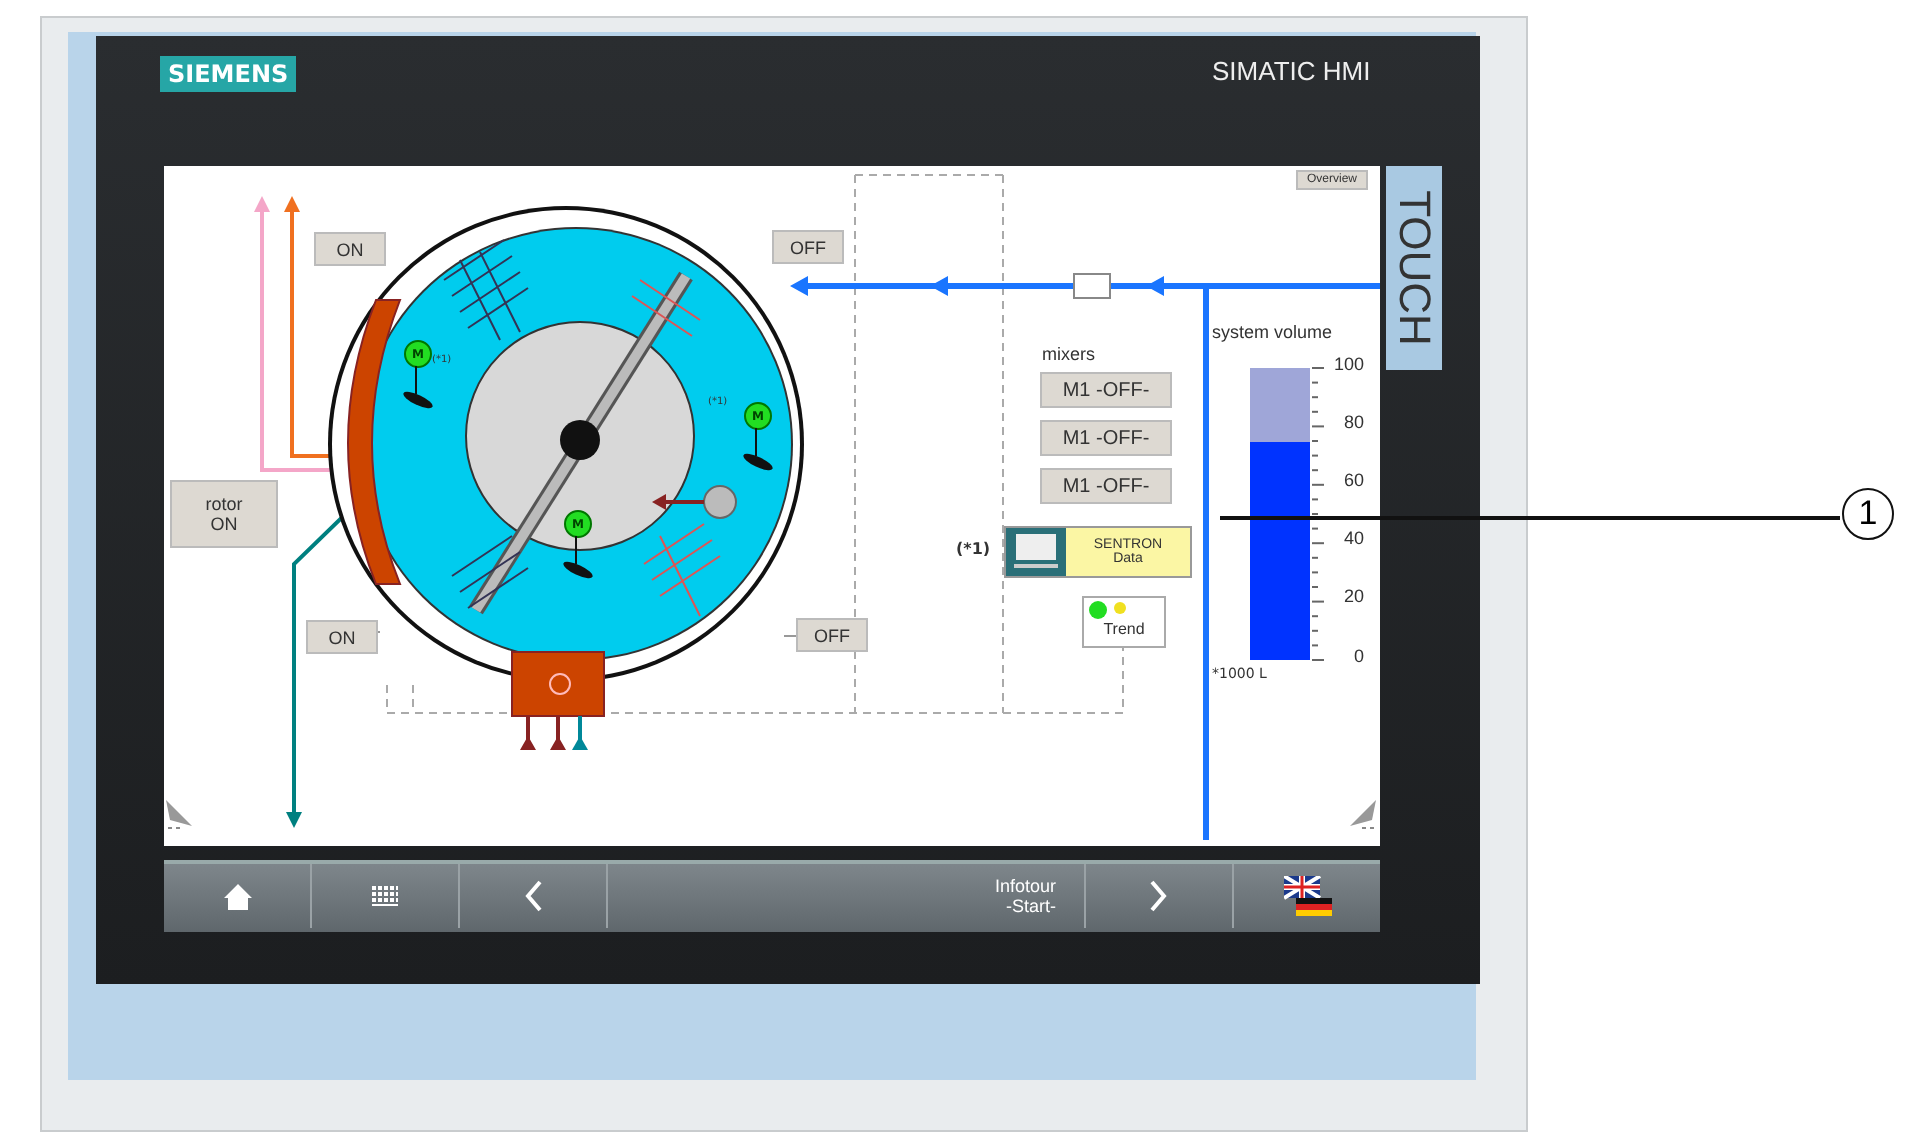 This screenshot has height=1138, width=1906. What do you see at coordinates (1352, 480) in the screenshot?
I see `scale-label: 60` at bounding box center [1352, 480].